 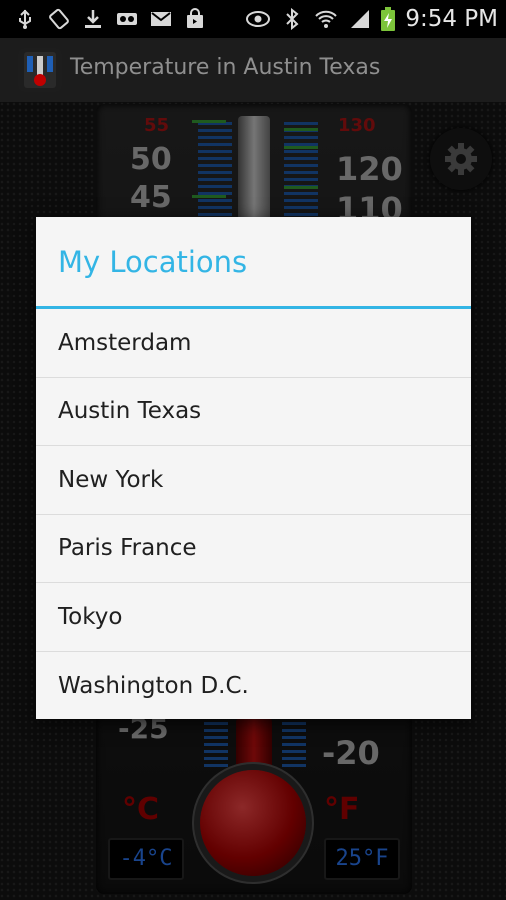 What do you see at coordinates (388, 19) in the screenshot?
I see `battery-charging-icon` at bounding box center [388, 19].